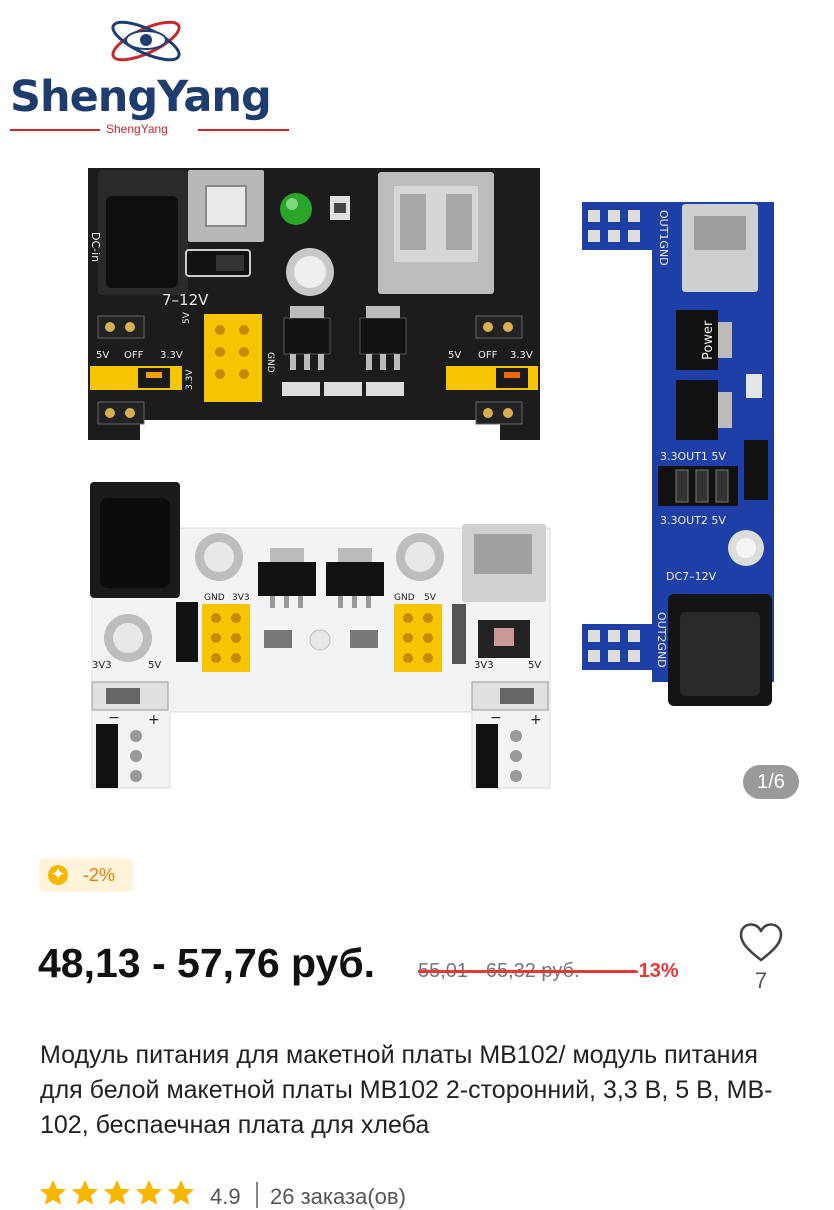 The width and height of the screenshot is (834, 1210). Describe the element at coordinates (137, 129) in the screenshot. I see `brand-sub-text: ShengYang` at that location.